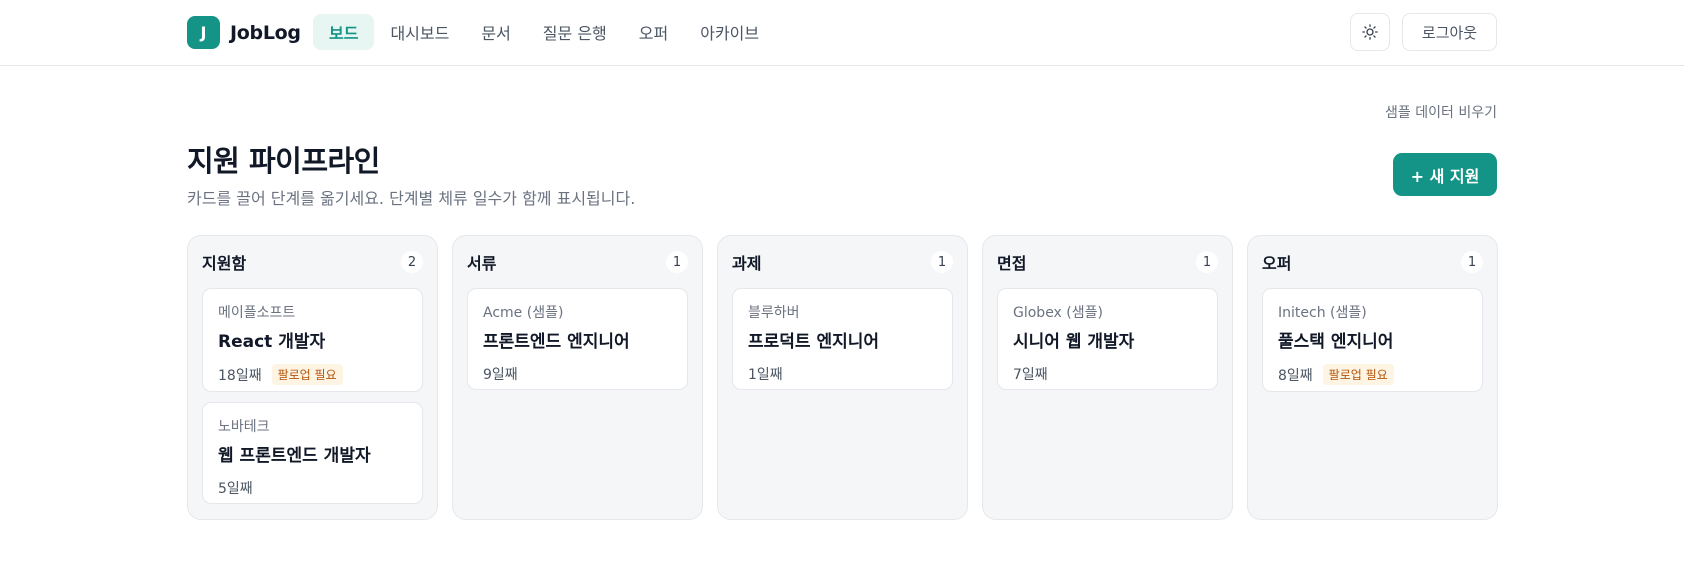 This screenshot has width=1684, height=586. I want to click on column-count-badge: 2, so click(412, 262).